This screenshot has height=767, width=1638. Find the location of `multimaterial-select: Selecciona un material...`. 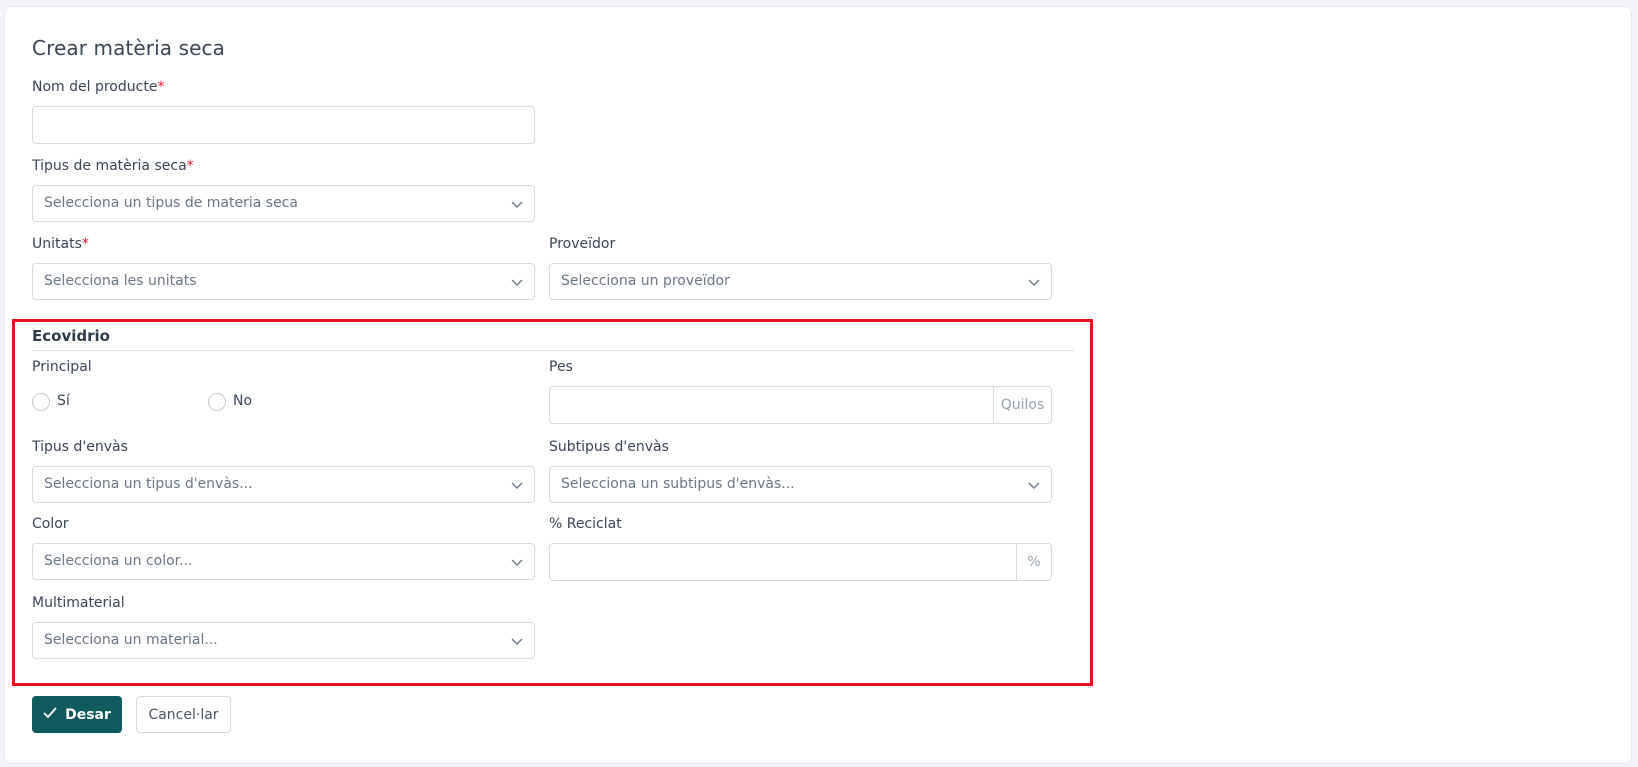

multimaterial-select: Selecciona un material... is located at coordinates (283, 640).